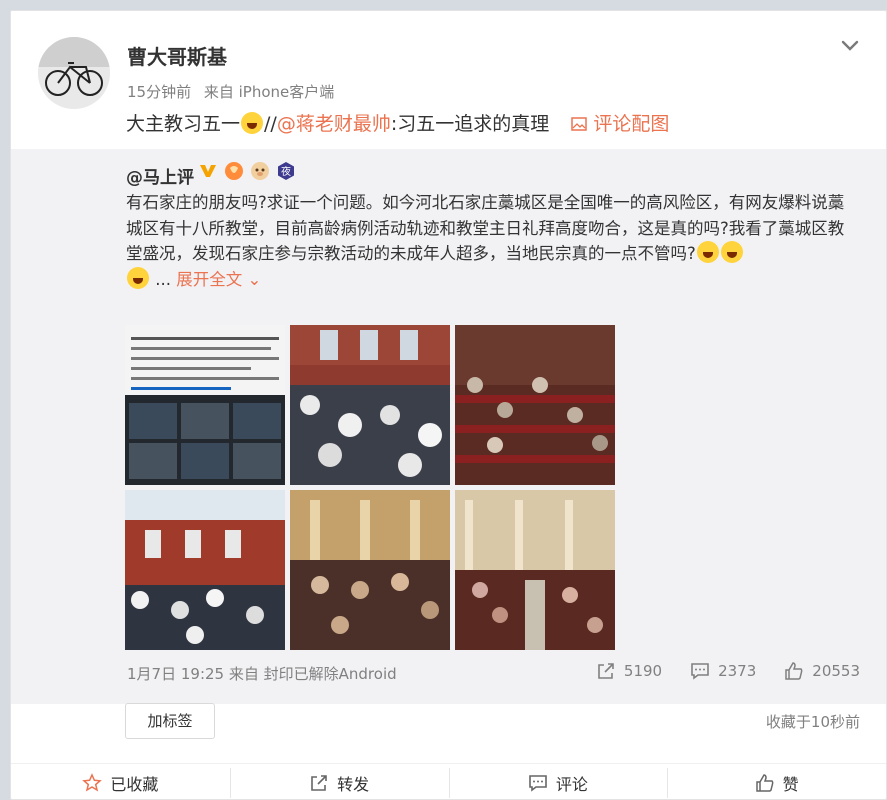 This screenshot has width=887, height=800. What do you see at coordinates (234, 171) in the screenshot?
I see `level-badge-icon` at bounding box center [234, 171].